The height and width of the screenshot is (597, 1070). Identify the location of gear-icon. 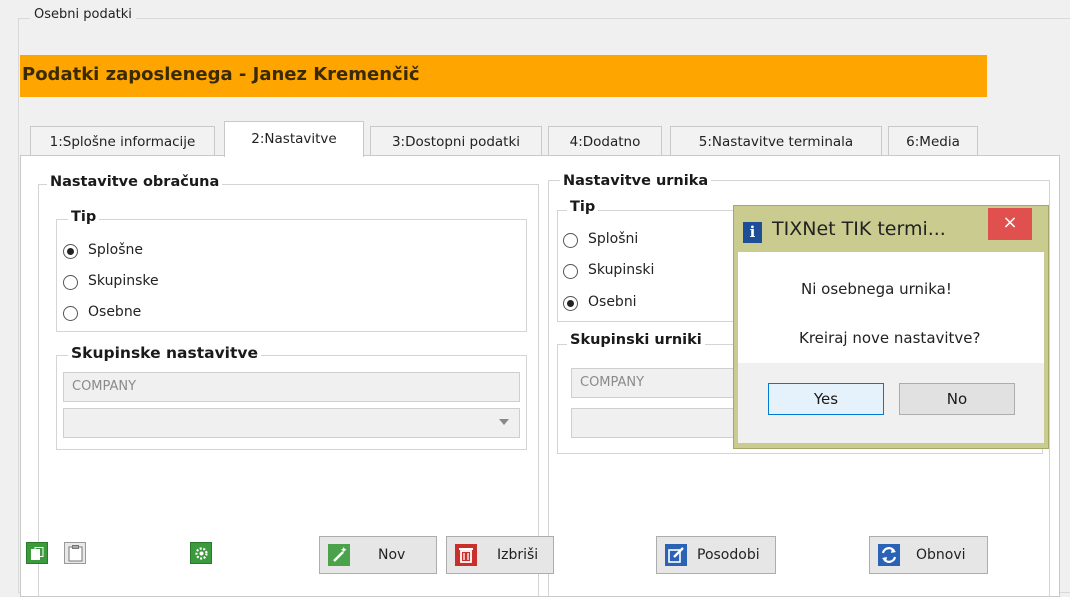
(201, 553).